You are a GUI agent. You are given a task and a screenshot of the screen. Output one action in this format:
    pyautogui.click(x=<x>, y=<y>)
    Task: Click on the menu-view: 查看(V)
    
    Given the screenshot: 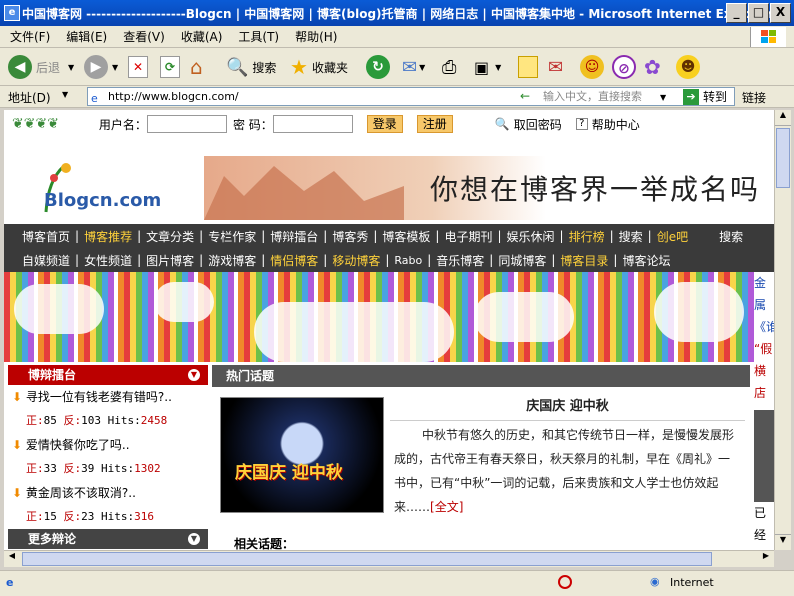 What is the action you would take?
    pyautogui.click(x=144, y=36)
    